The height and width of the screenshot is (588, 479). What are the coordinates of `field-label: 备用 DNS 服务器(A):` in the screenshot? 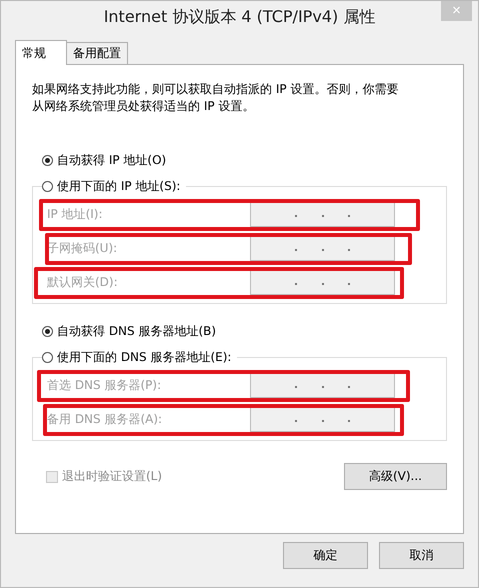 It's located at (104, 419).